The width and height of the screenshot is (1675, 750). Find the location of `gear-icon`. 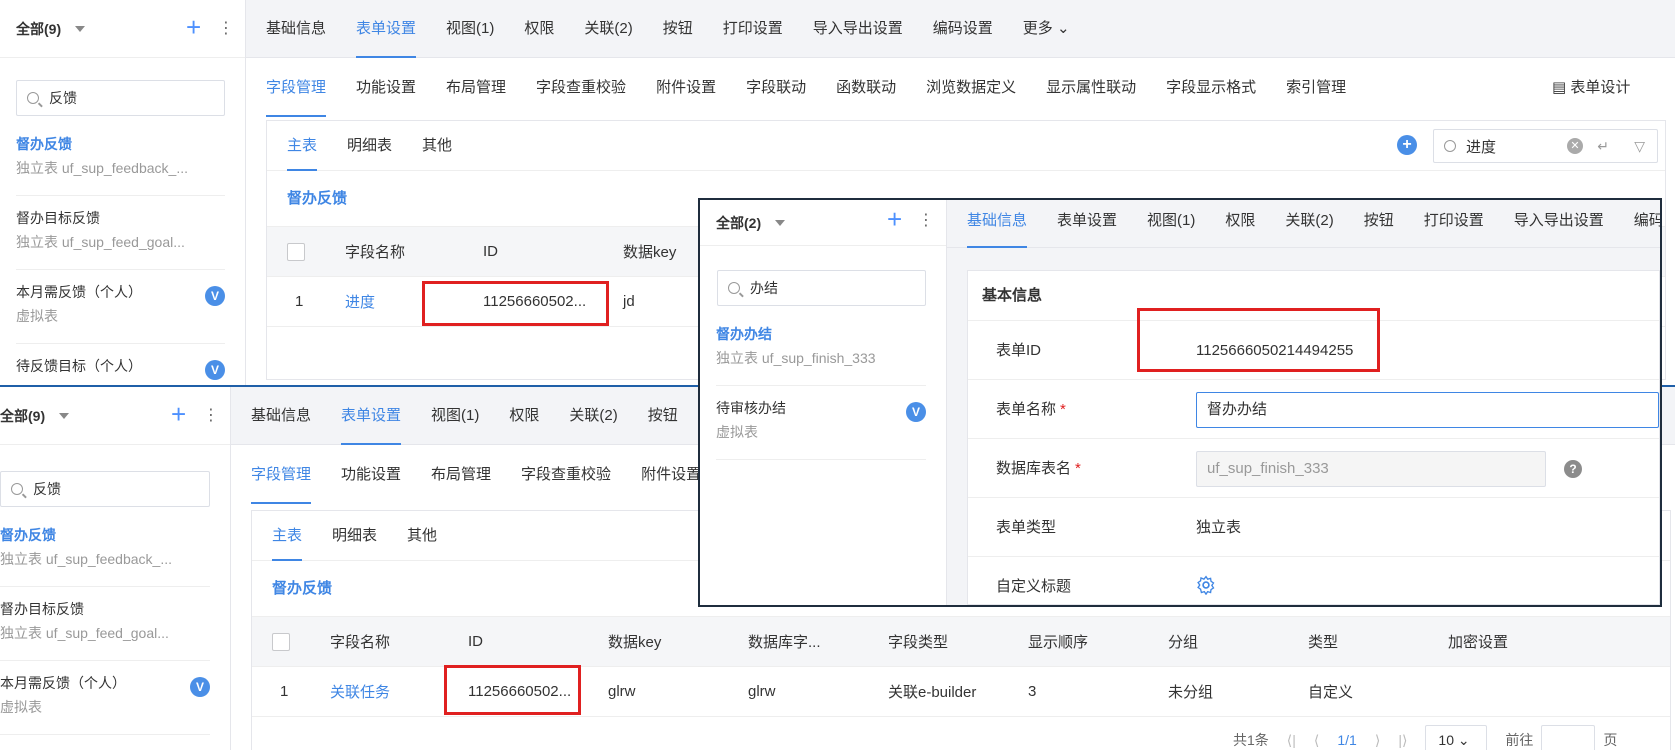

gear-icon is located at coordinates (1206, 585).